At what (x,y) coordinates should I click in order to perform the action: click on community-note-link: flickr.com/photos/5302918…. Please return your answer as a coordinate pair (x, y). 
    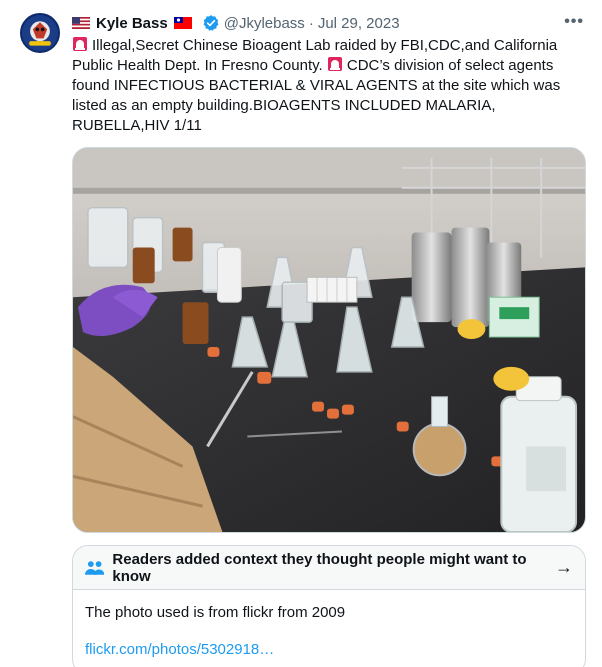
    Looking at the image, I should click on (329, 649).